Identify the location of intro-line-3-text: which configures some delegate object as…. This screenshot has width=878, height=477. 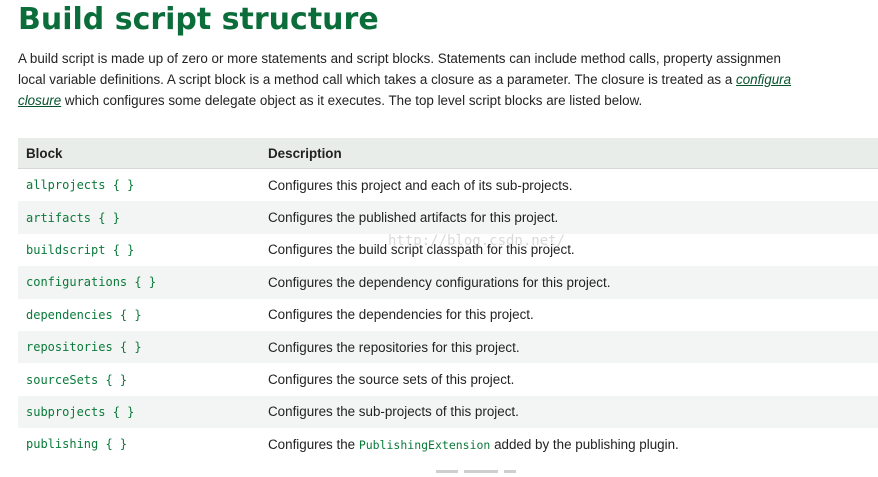
(352, 100).